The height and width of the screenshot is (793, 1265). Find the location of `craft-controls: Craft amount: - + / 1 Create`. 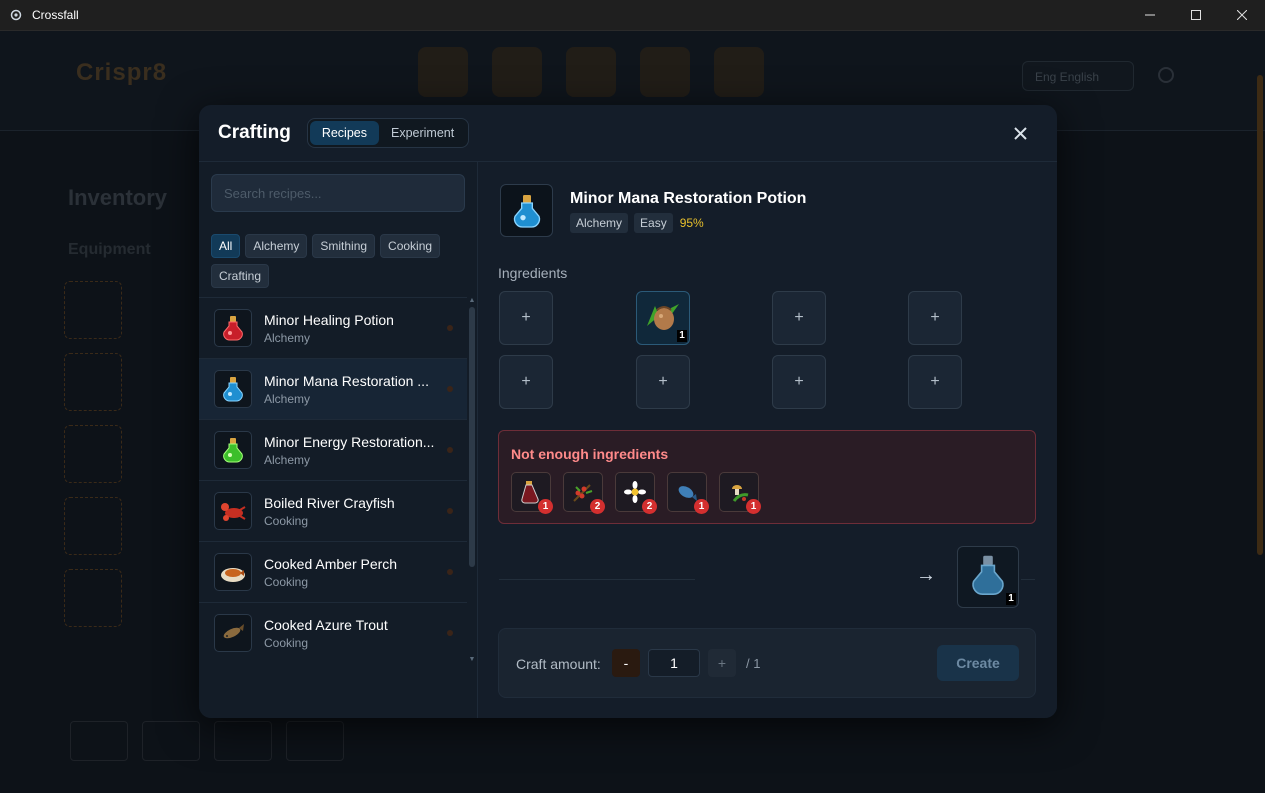

craft-controls: Craft amount: - + / 1 Create is located at coordinates (767, 663).